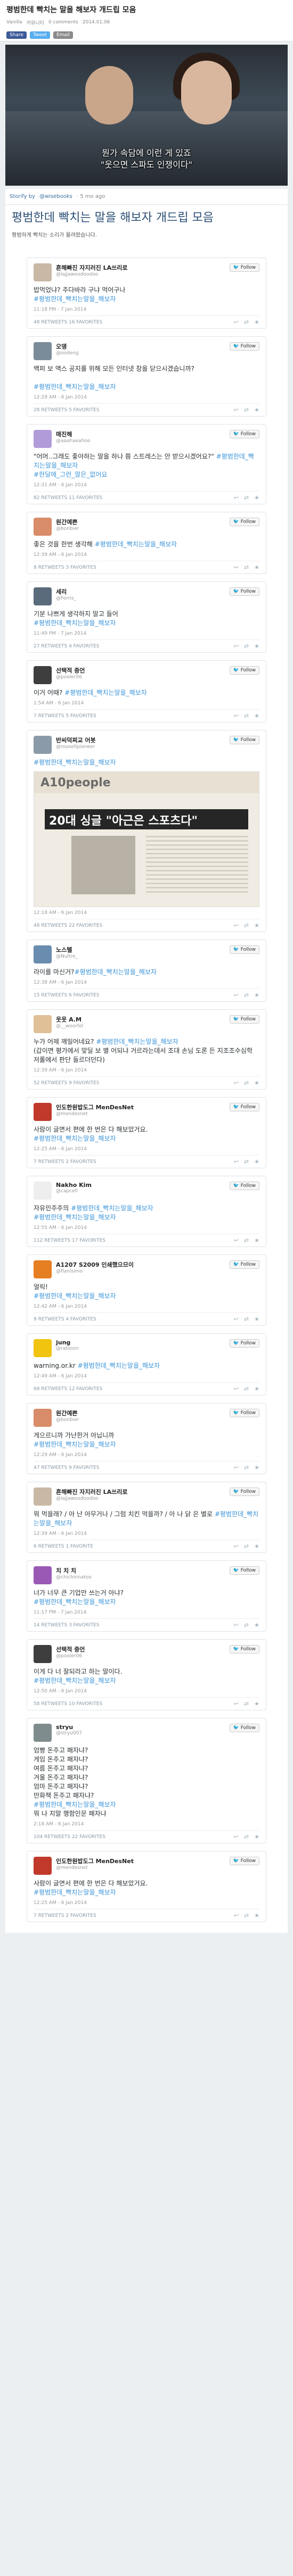  I want to click on tweet-timestamp: 12:39 AM - 6 Jan 2014, so click(146, 556).